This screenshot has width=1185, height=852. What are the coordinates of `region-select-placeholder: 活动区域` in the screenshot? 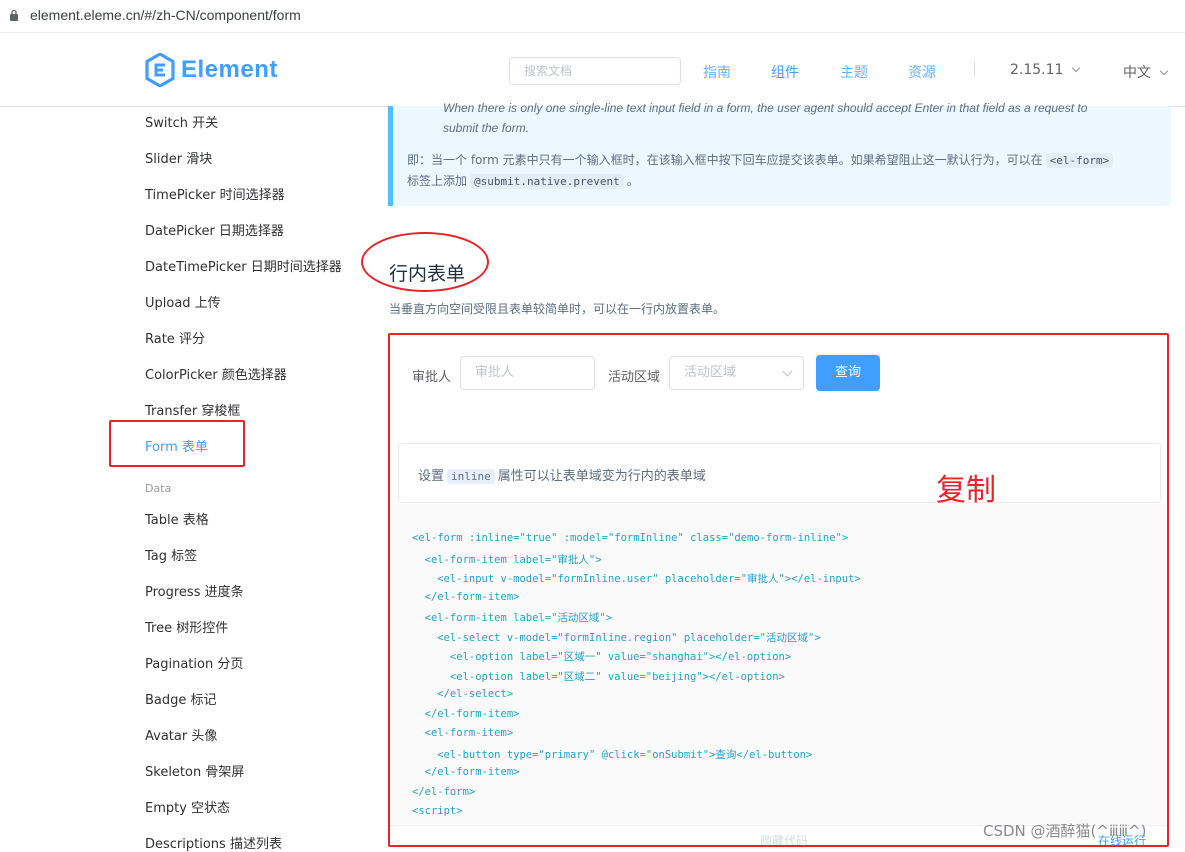 It's located at (710, 372).